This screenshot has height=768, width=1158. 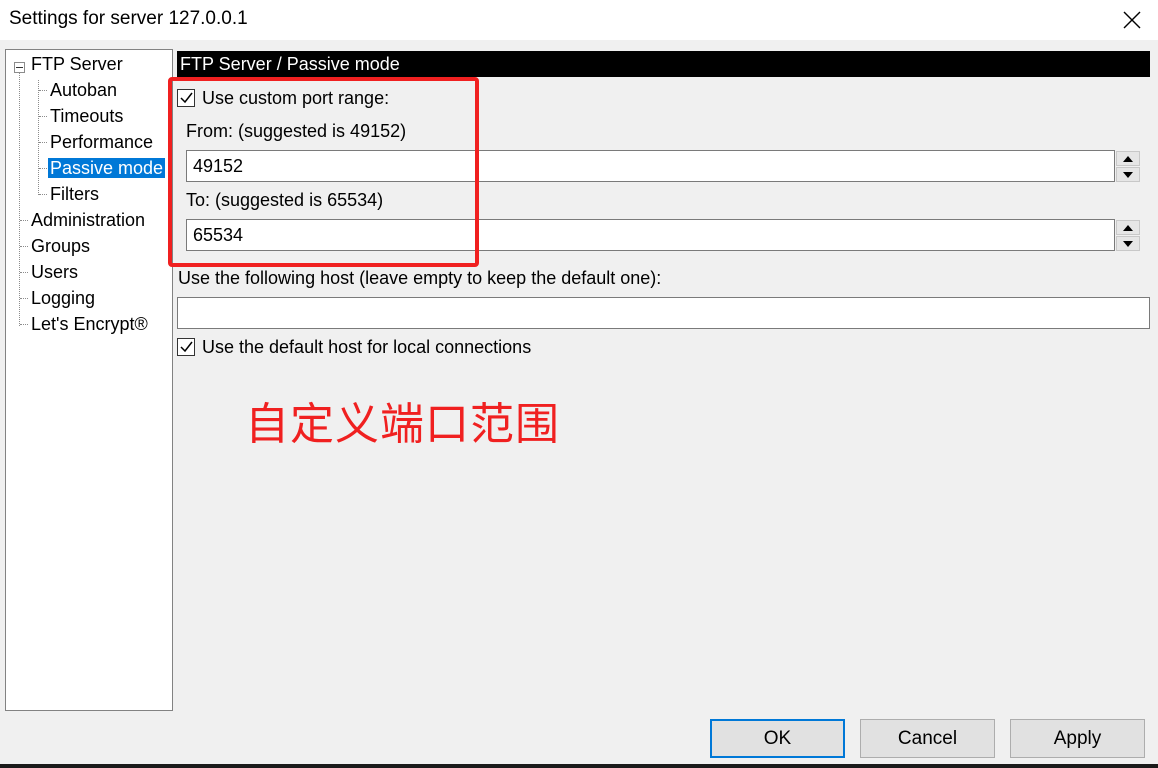 What do you see at coordinates (663, 64) in the screenshot?
I see `page-title: FTP Server / Passive mode` at bounding box center [663, 64].